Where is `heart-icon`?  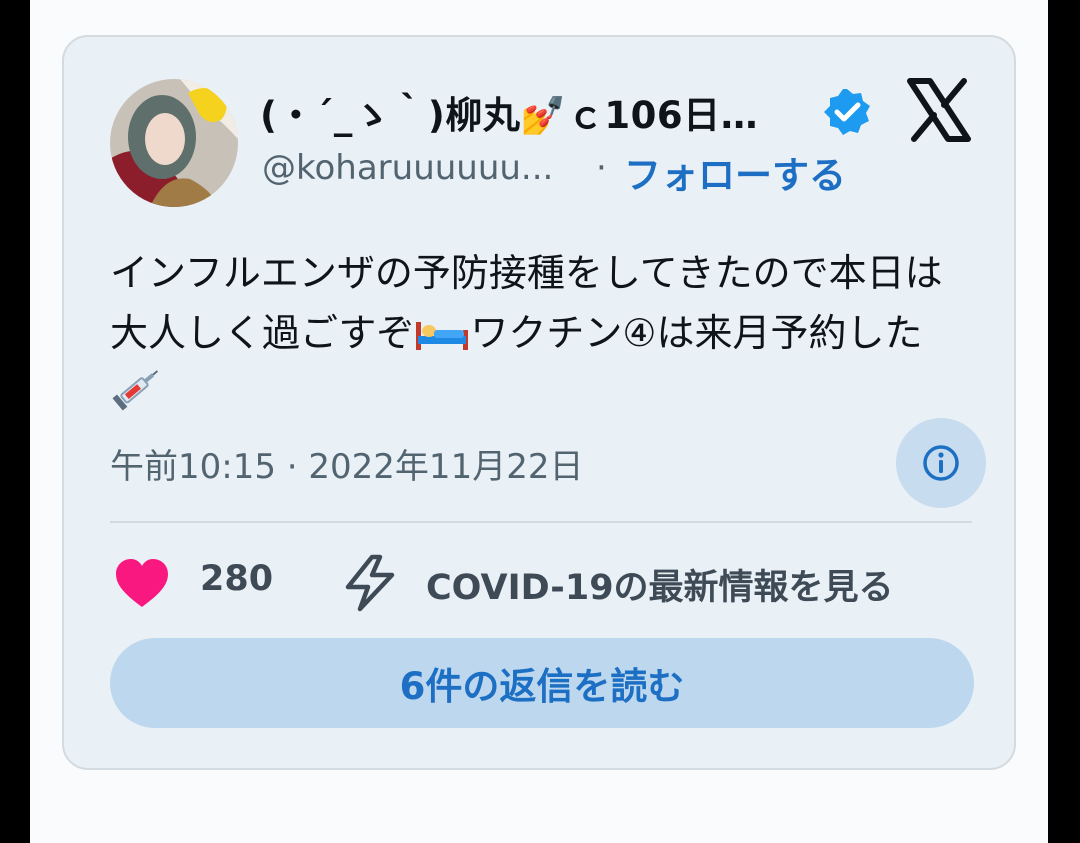
heart-icon is located at coordinates (142, 584).